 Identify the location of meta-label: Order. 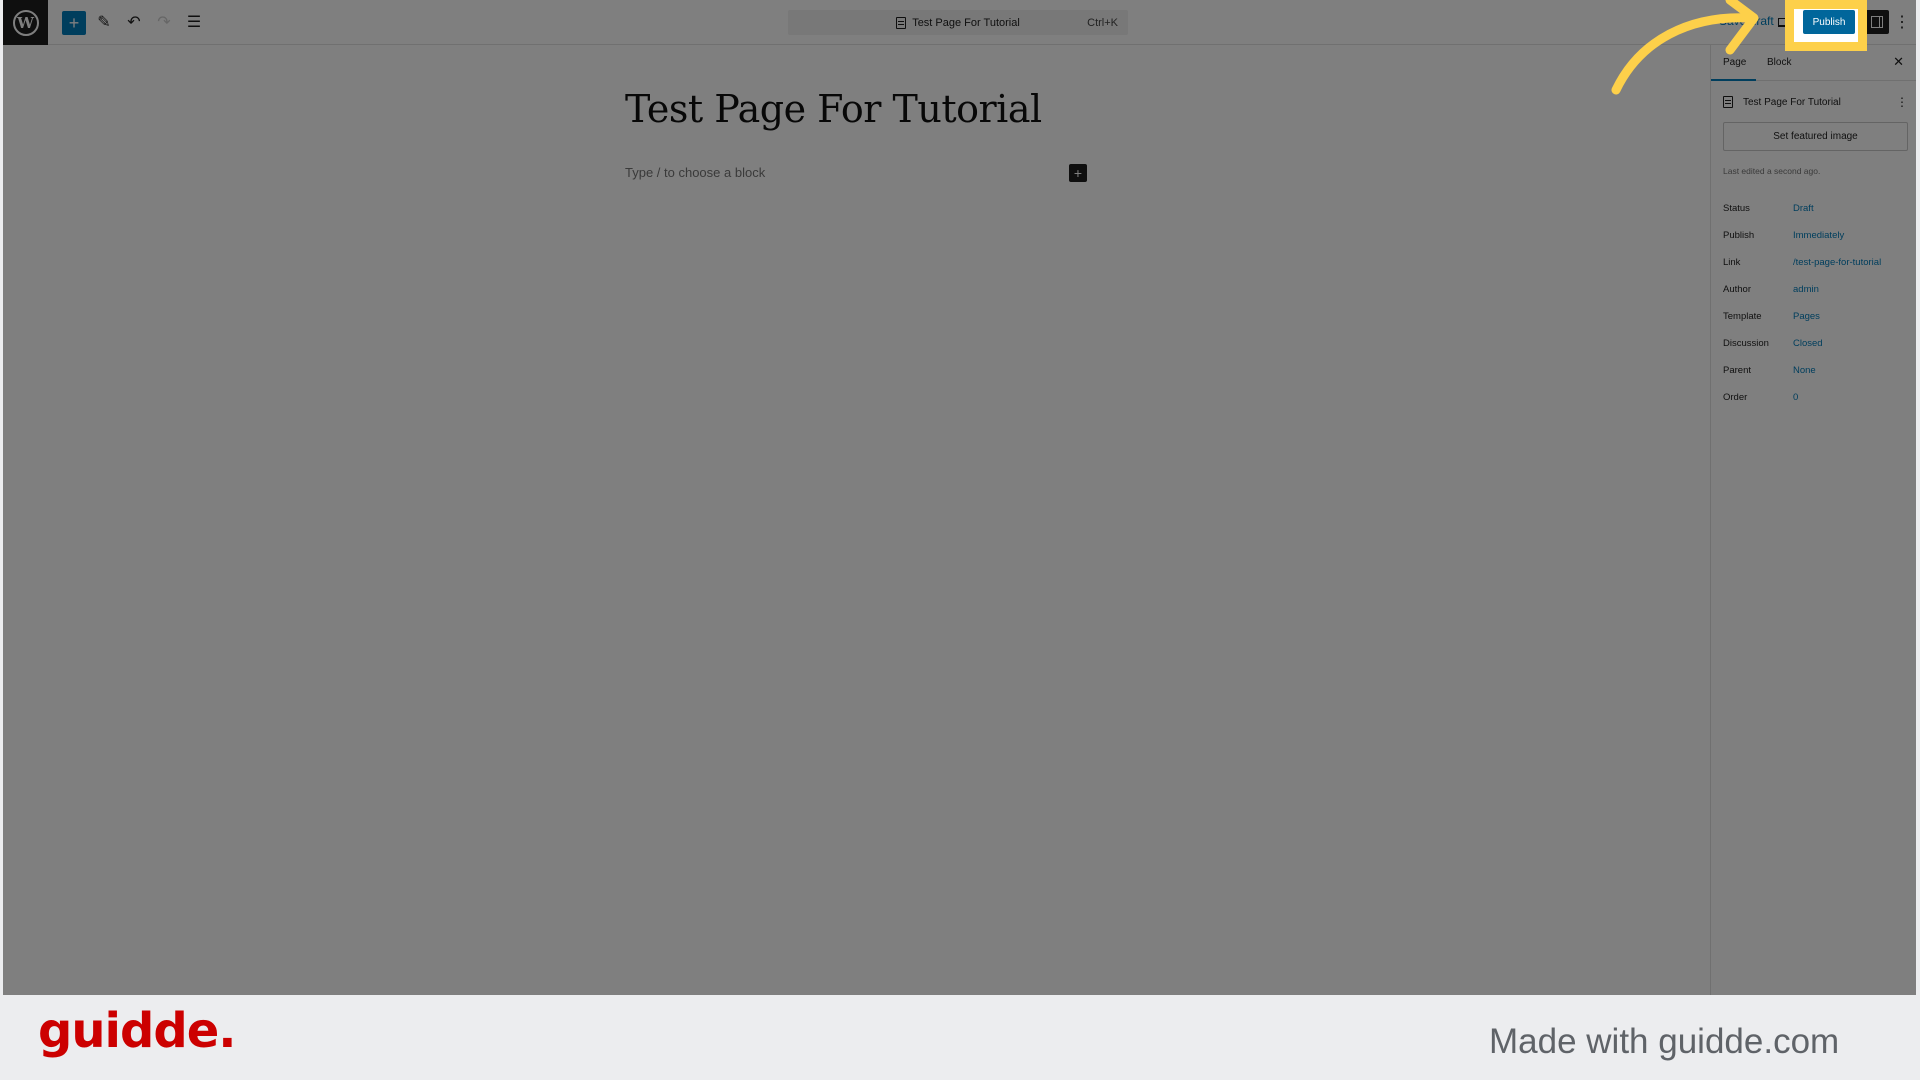
(1735, 397).